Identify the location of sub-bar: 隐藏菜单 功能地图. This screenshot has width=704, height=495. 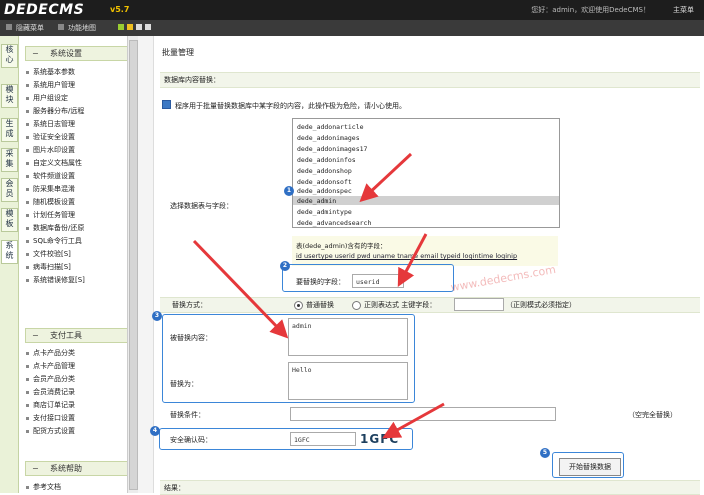
(352, 28).